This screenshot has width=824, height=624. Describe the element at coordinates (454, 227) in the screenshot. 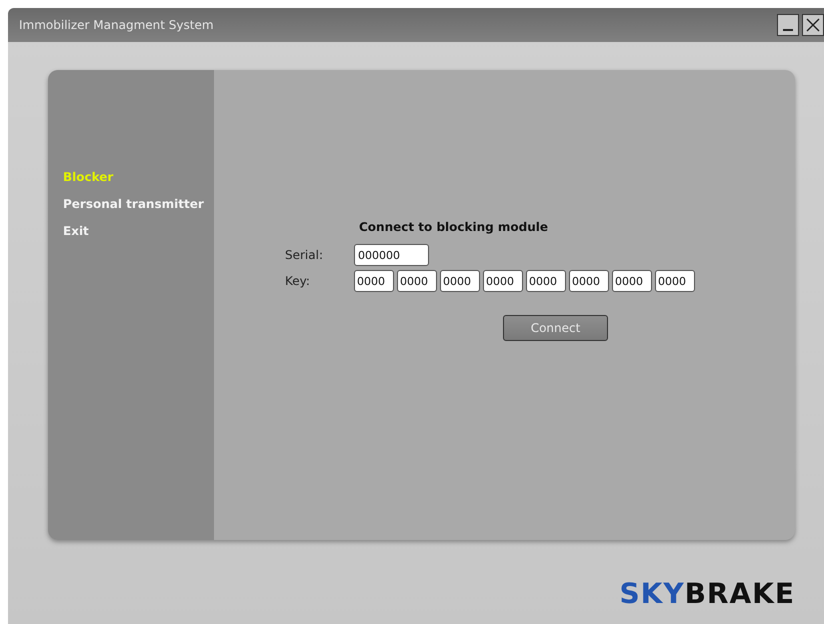

I see `form-title: Connect to blocking module` at that location.